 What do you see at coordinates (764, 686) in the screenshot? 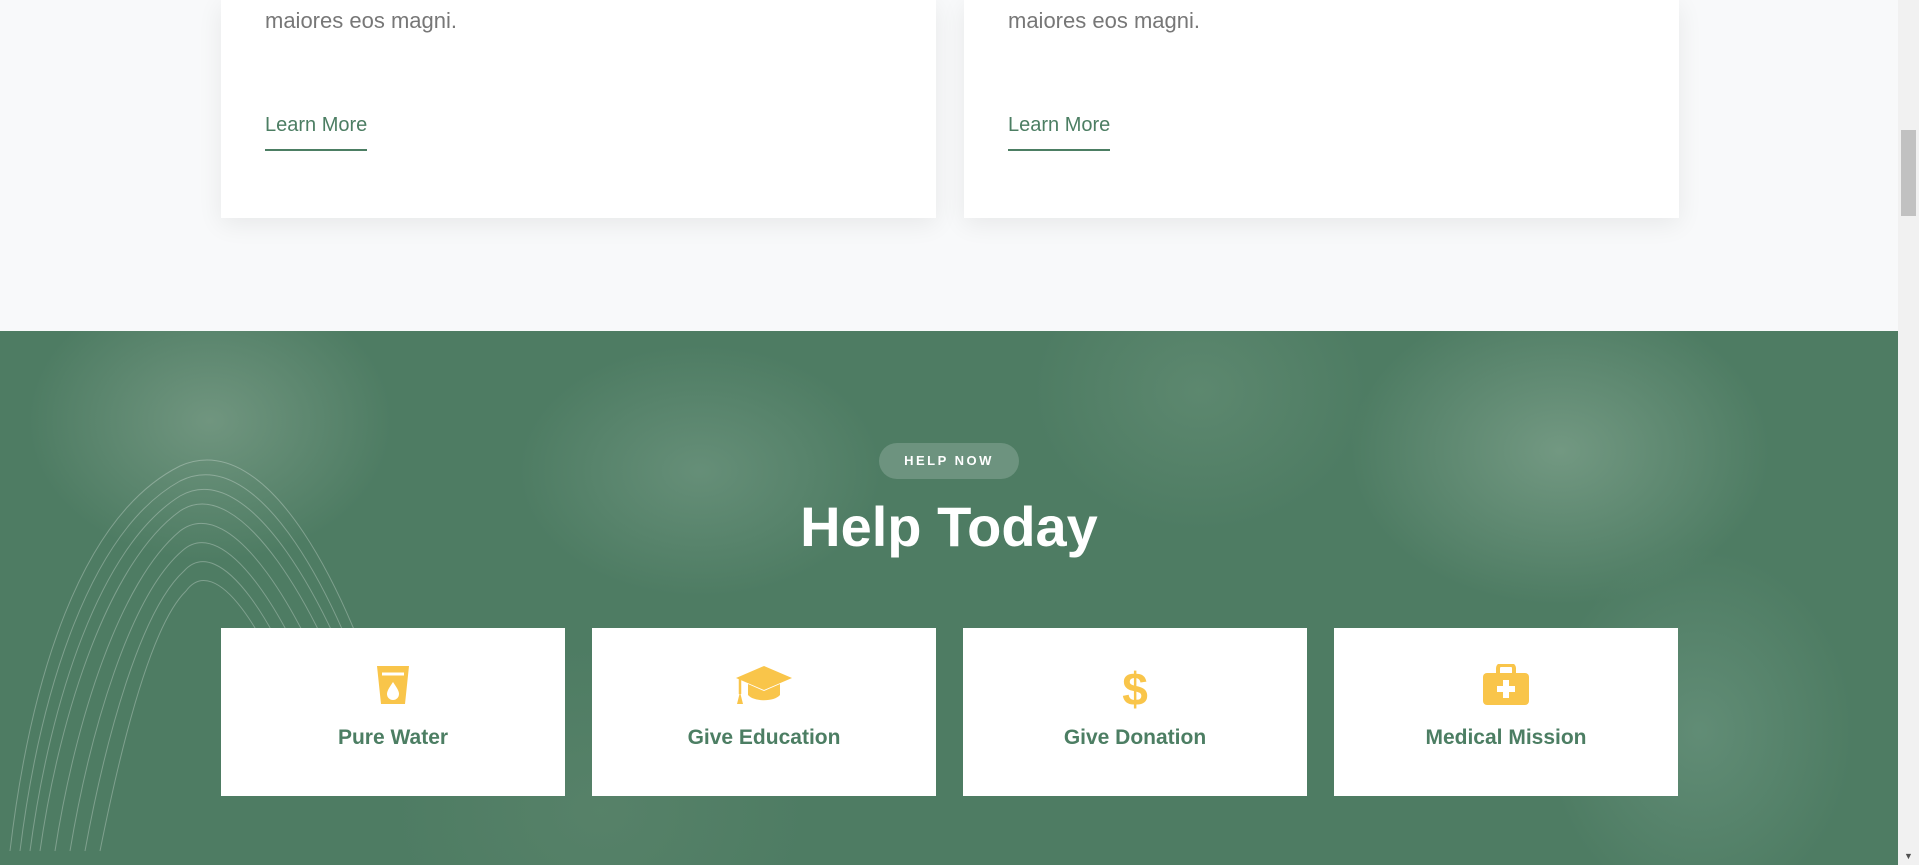
I see `graduation-cap-icon` at bounding box center [764, 686].